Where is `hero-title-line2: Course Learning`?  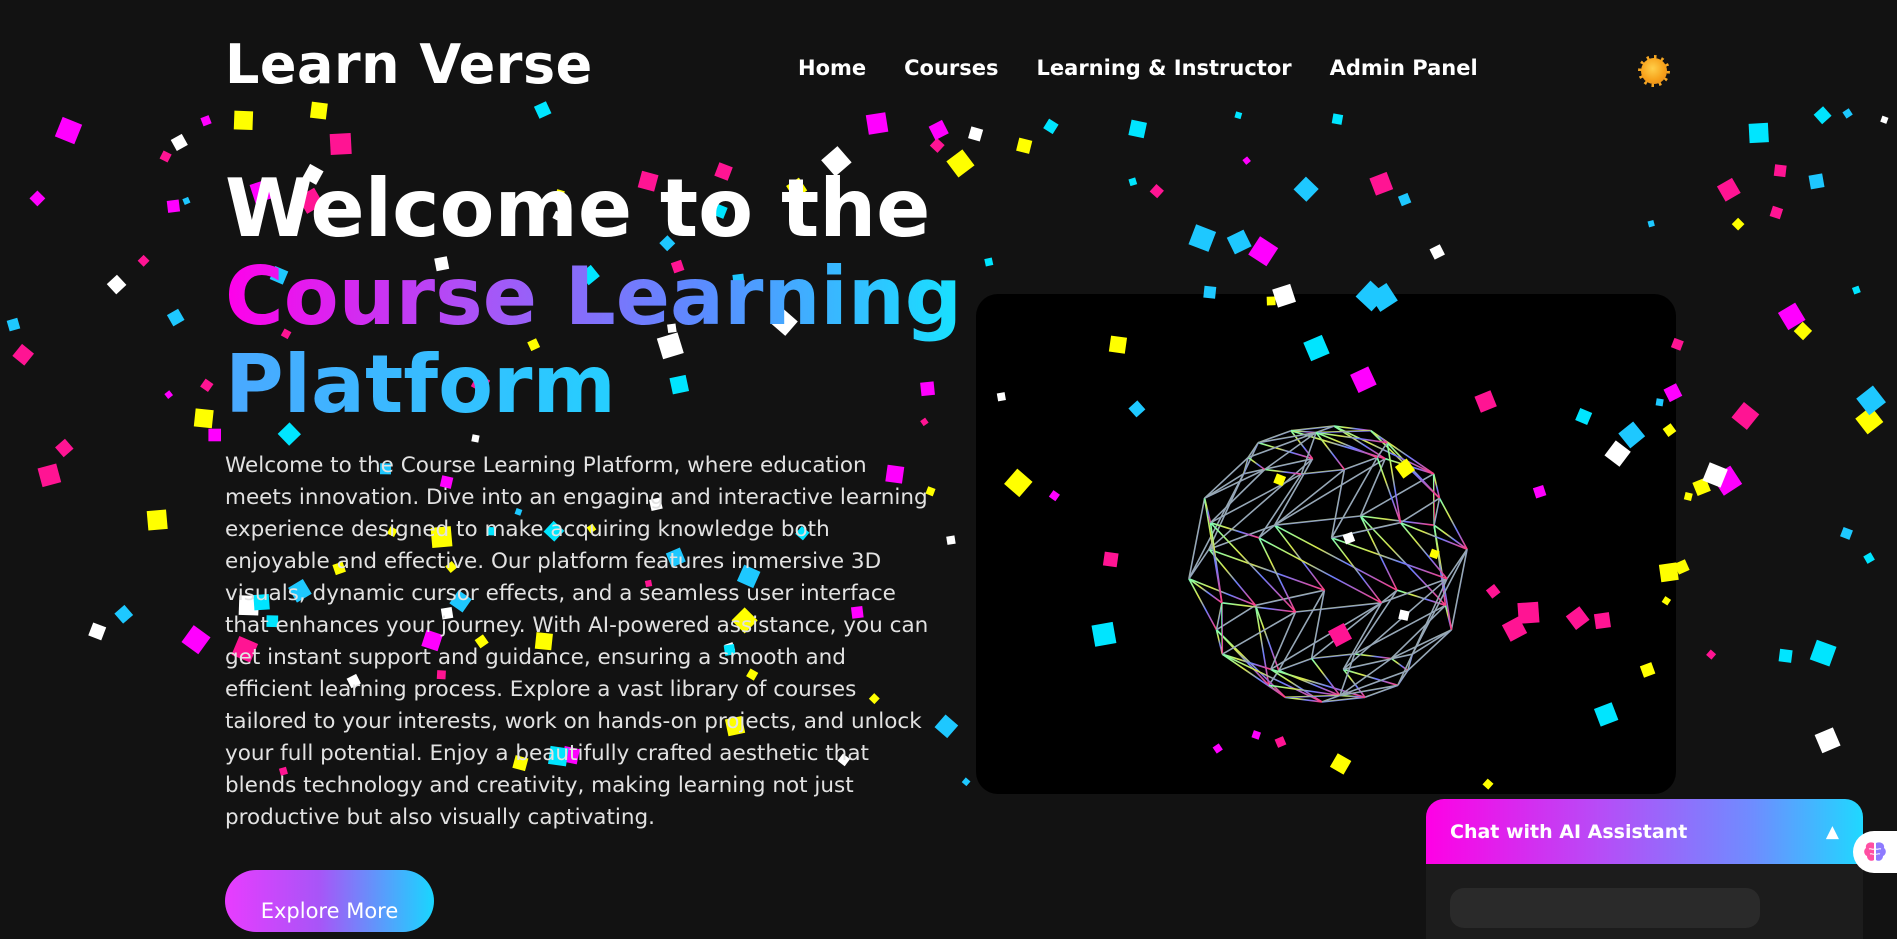
hero-title-line2: Course Learning is located at coordinates (593, 296).